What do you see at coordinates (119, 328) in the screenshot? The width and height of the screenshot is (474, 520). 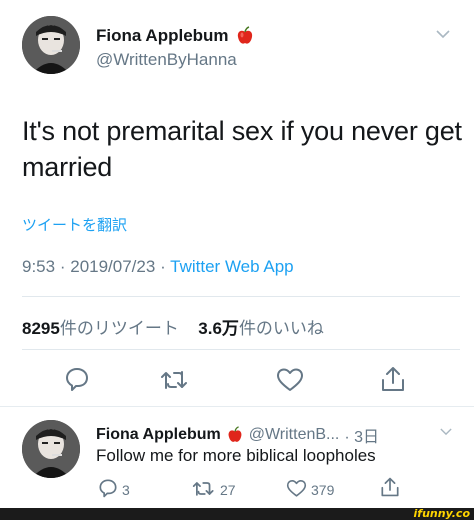 I see `retweet-label: 件のリツイート` at bounding box center [119, 328].